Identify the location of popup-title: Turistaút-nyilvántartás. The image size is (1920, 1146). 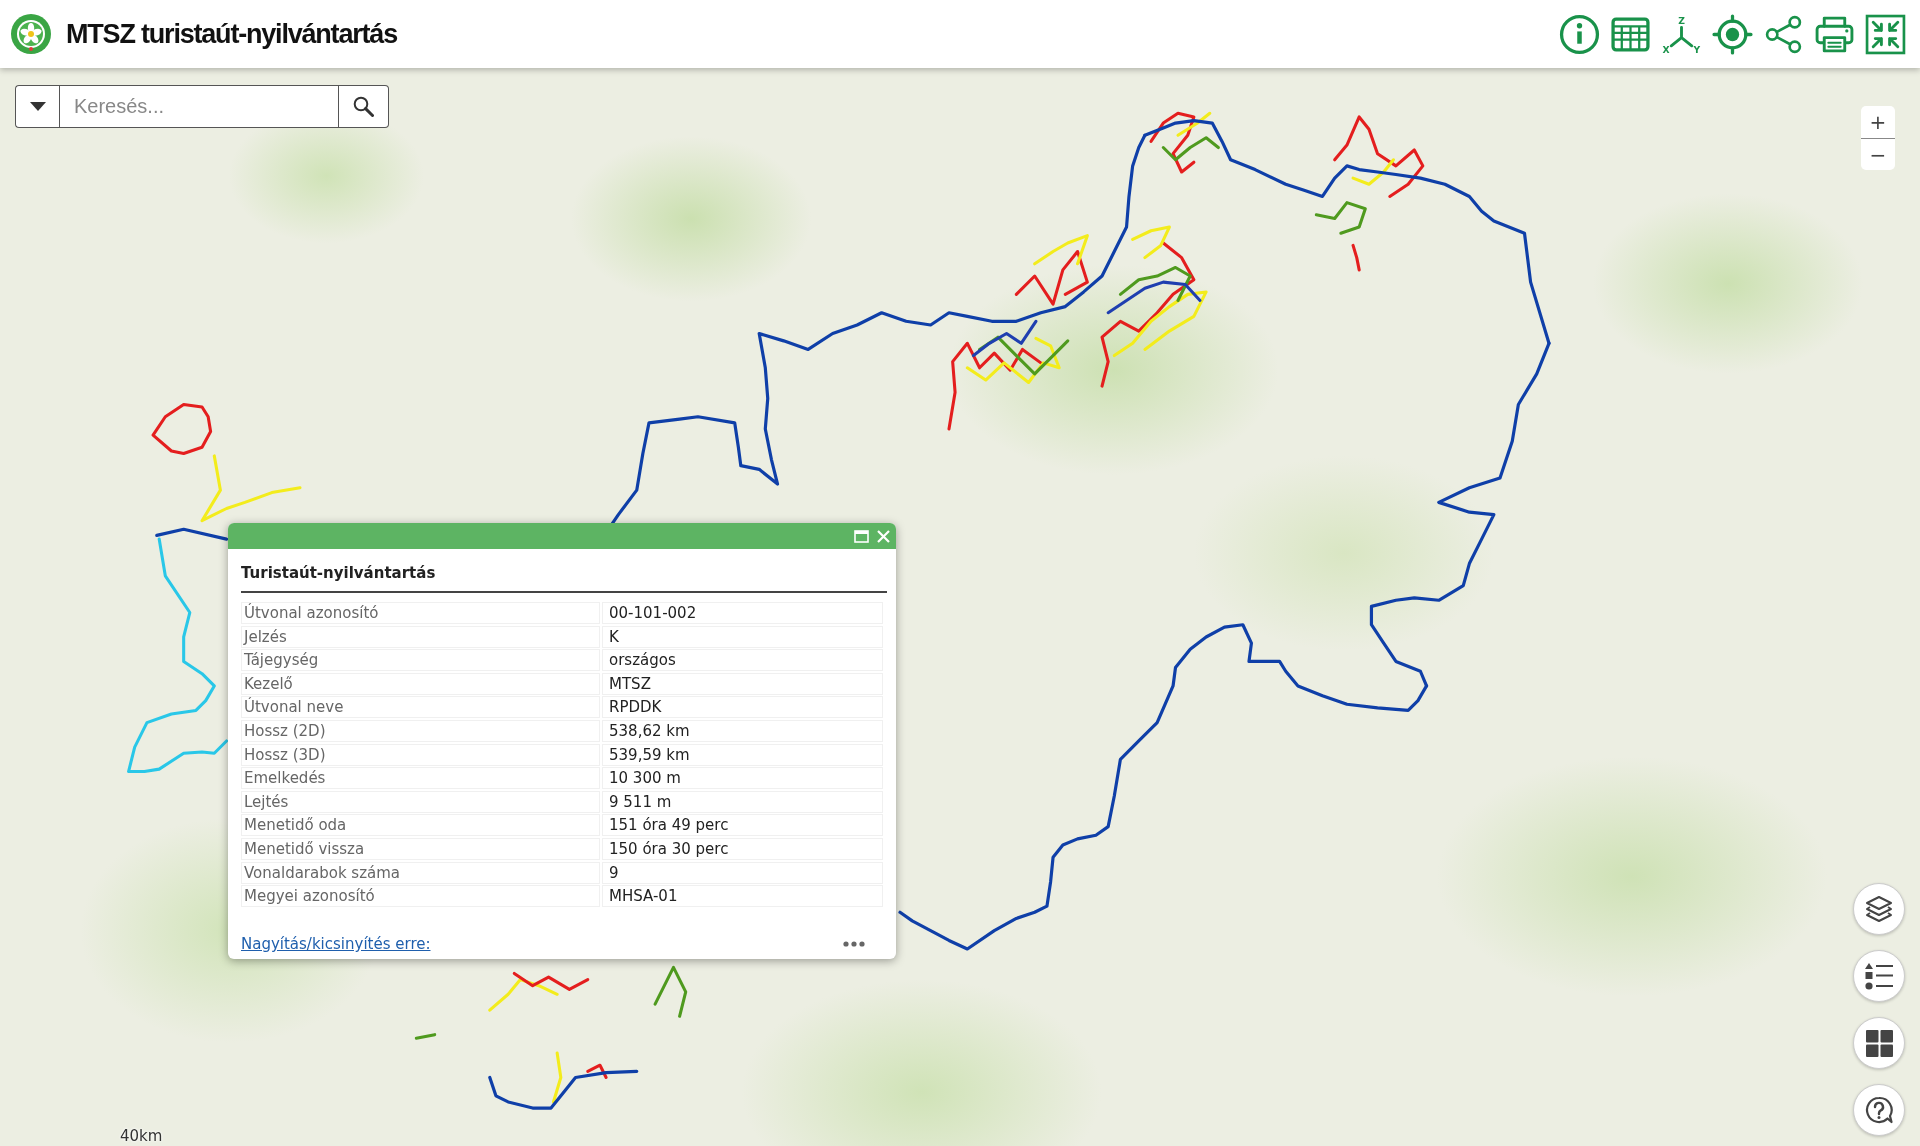
(564, 578).